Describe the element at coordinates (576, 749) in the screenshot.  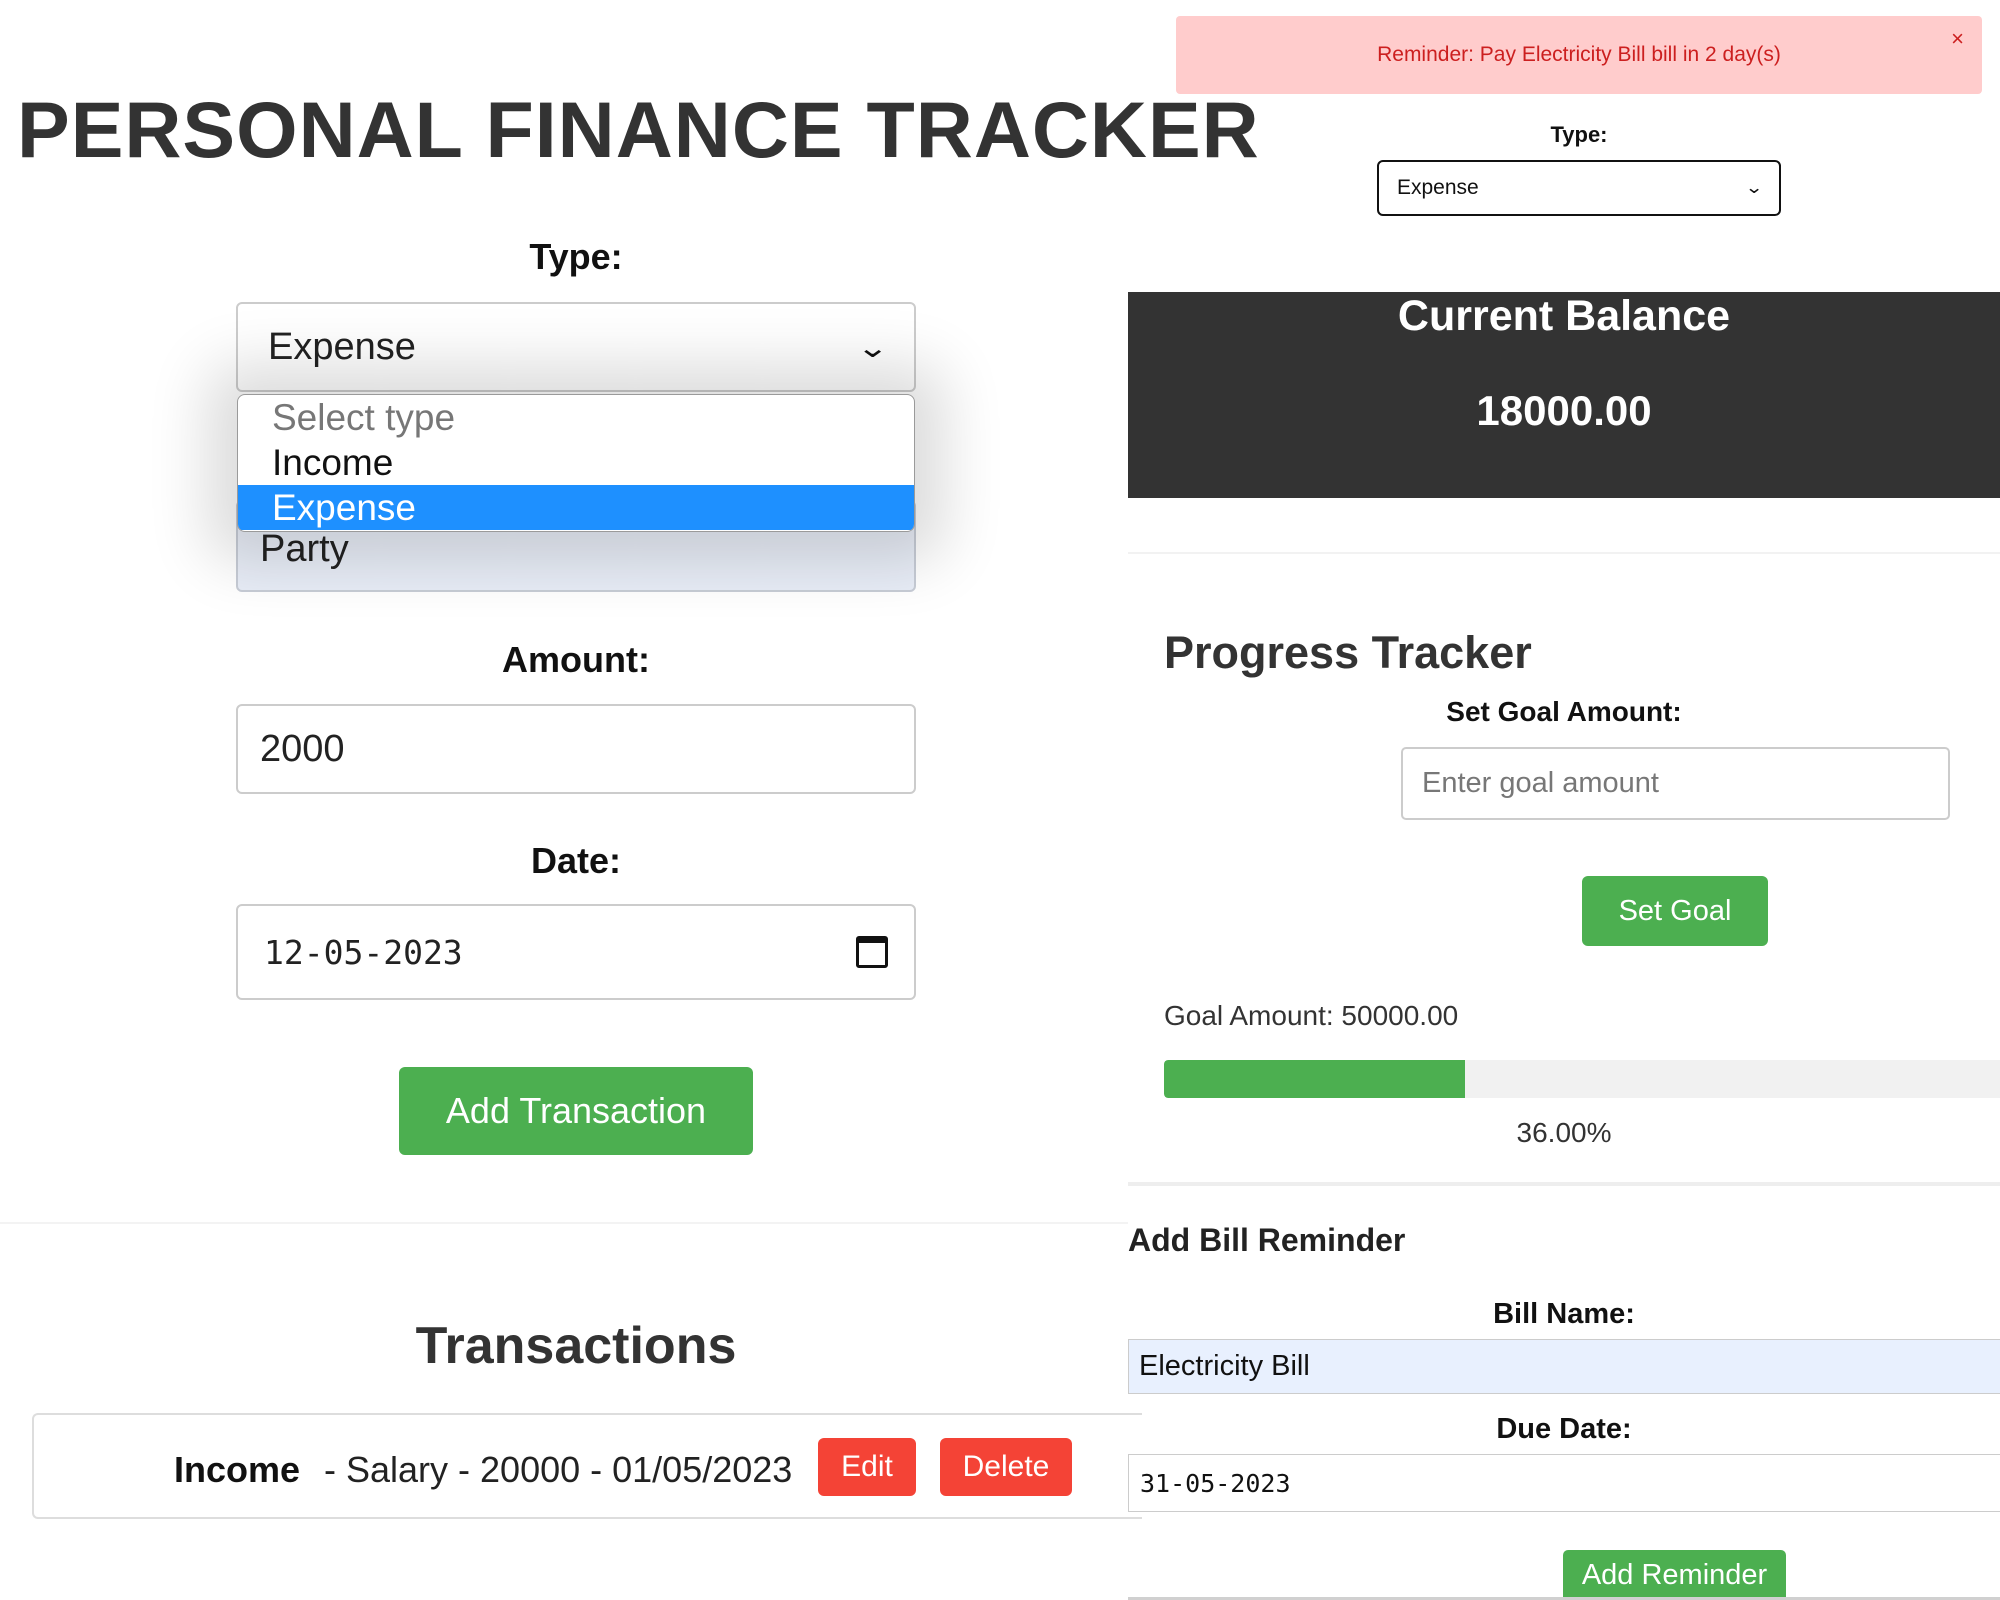
I see `amount-input: 2000` at that location.